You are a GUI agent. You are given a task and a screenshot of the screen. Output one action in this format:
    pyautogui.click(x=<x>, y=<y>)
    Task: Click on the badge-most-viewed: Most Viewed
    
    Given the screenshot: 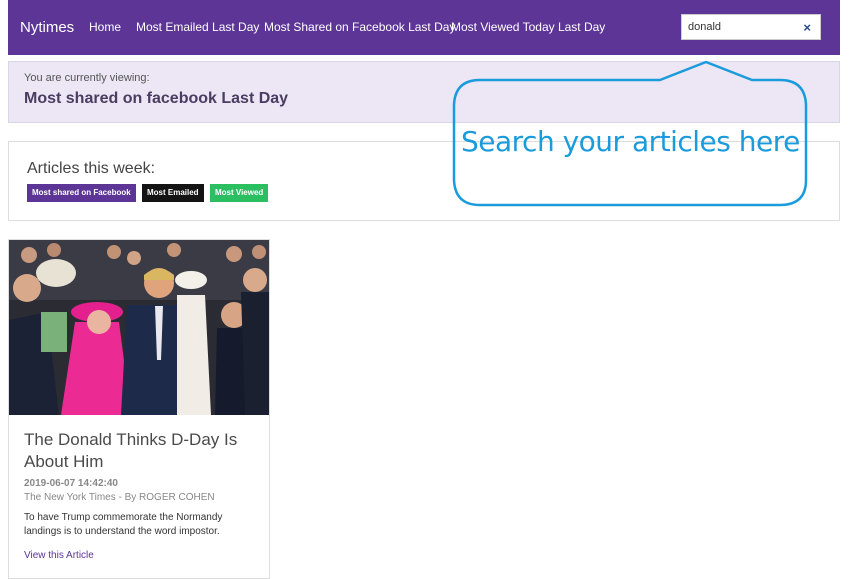 What is the action you would take?
    pyautogui.click(x=239, y=193)
    